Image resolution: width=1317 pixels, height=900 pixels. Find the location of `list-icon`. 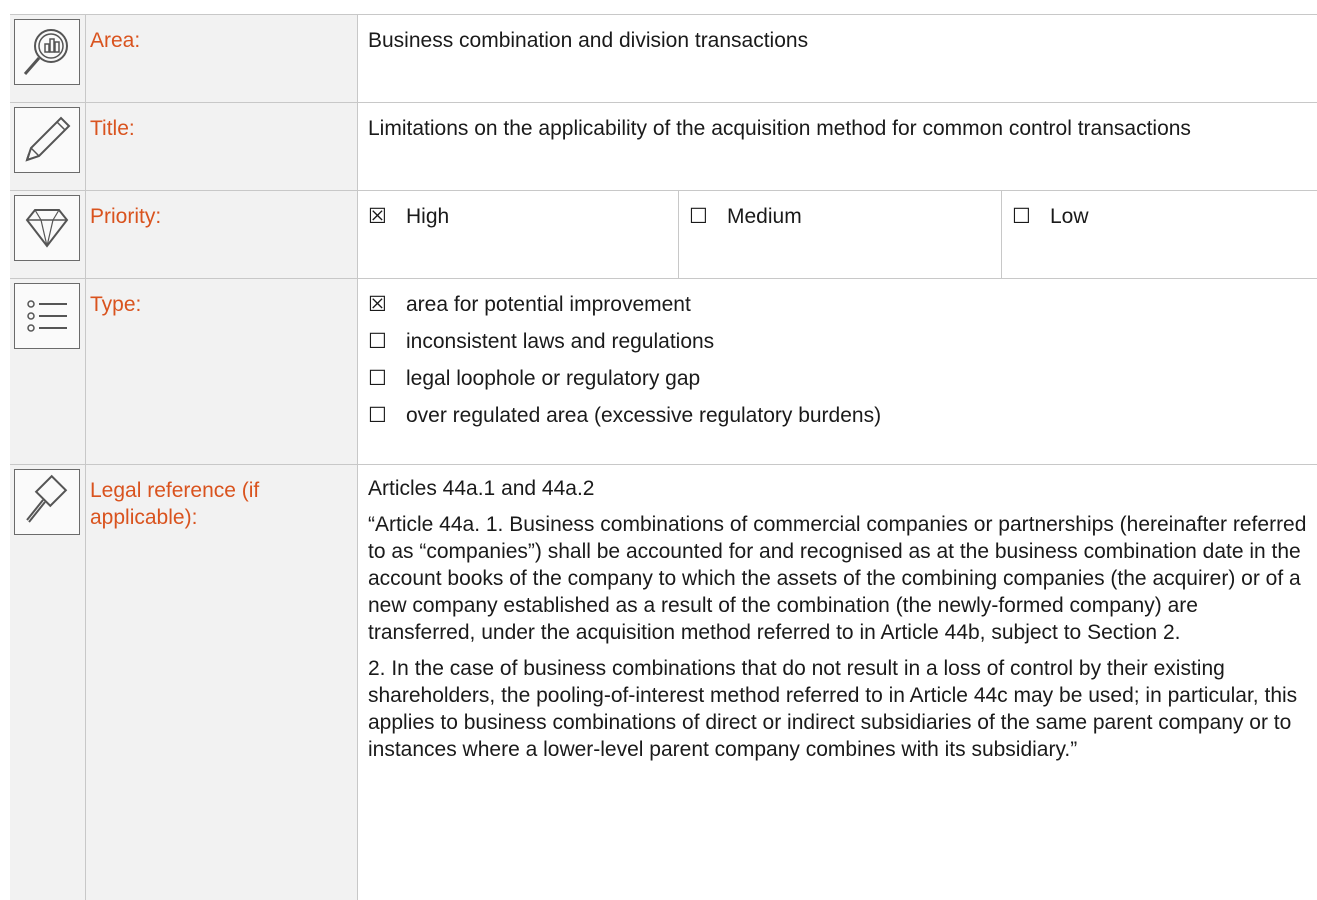

list-icon is located at coordinates (47, 316).